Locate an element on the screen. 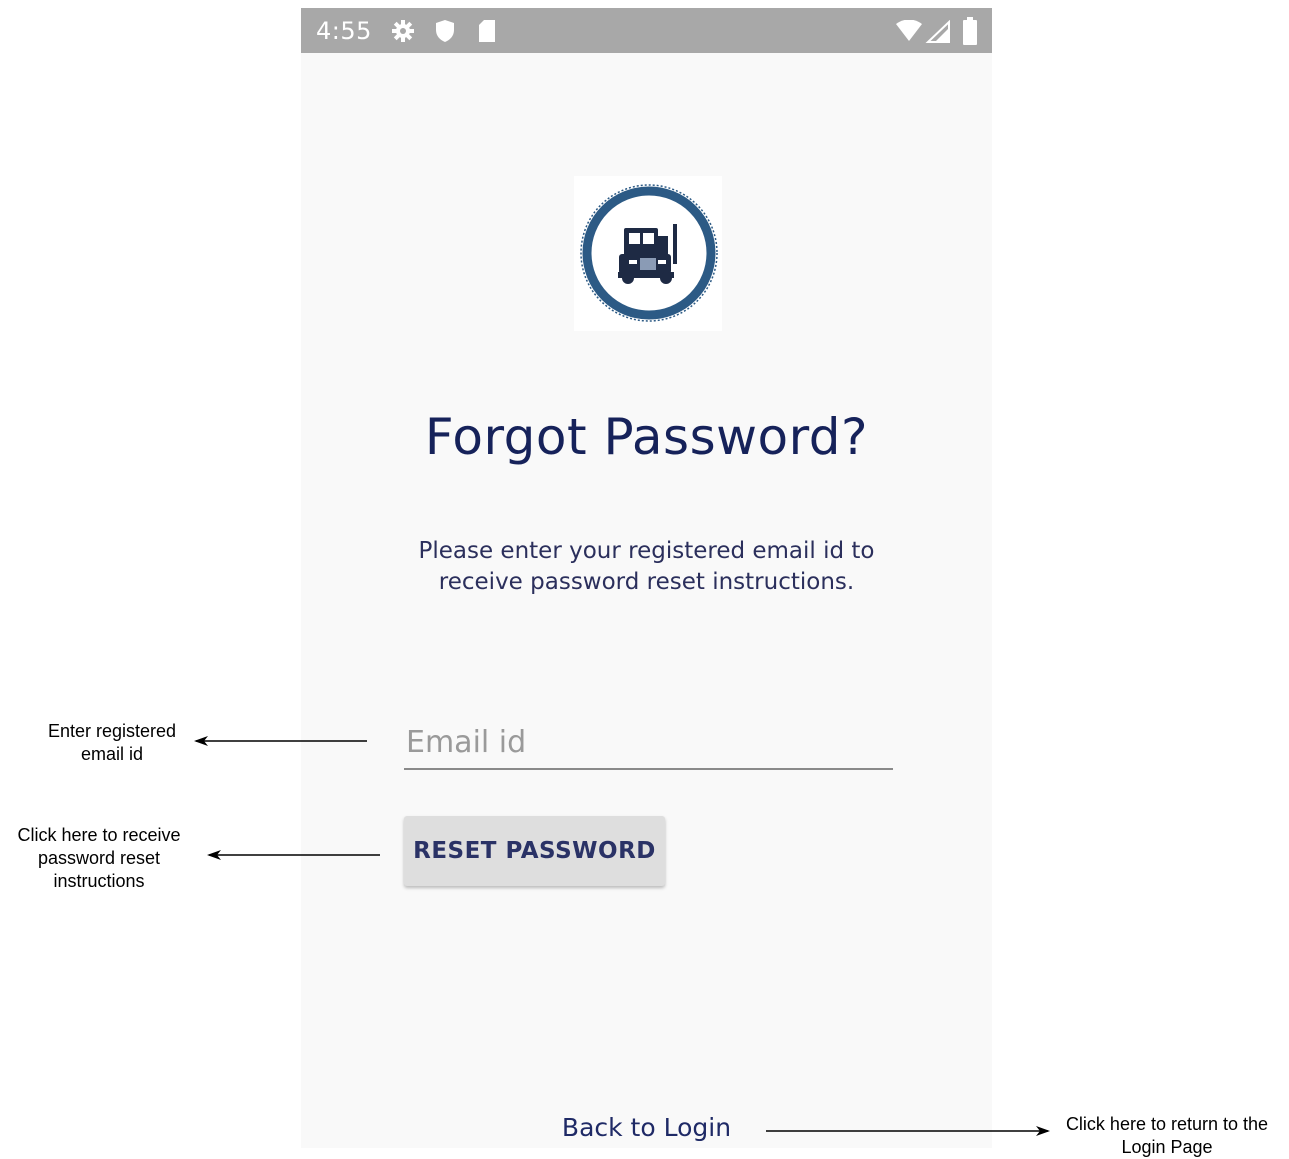 Image resolution: width=1289 pixels, height=1159 pixels. signal-icon is located at coordinates (937, 31).